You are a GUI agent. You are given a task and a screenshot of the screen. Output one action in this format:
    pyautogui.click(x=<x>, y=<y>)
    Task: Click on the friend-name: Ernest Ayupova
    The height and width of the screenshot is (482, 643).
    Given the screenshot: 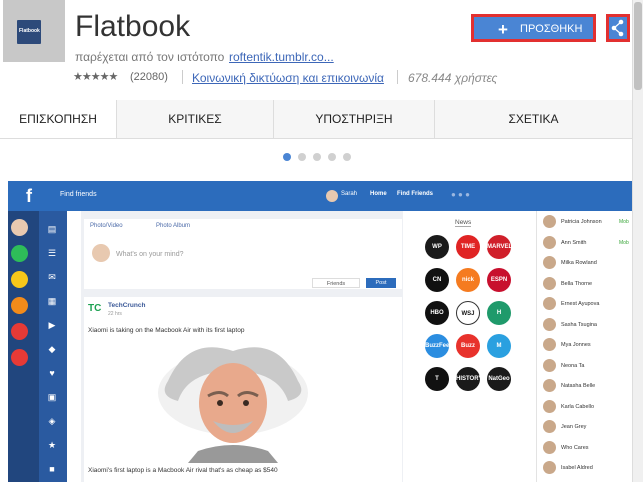 What is the action you would take?
    pyautogui.click(x=580, y=304)
    